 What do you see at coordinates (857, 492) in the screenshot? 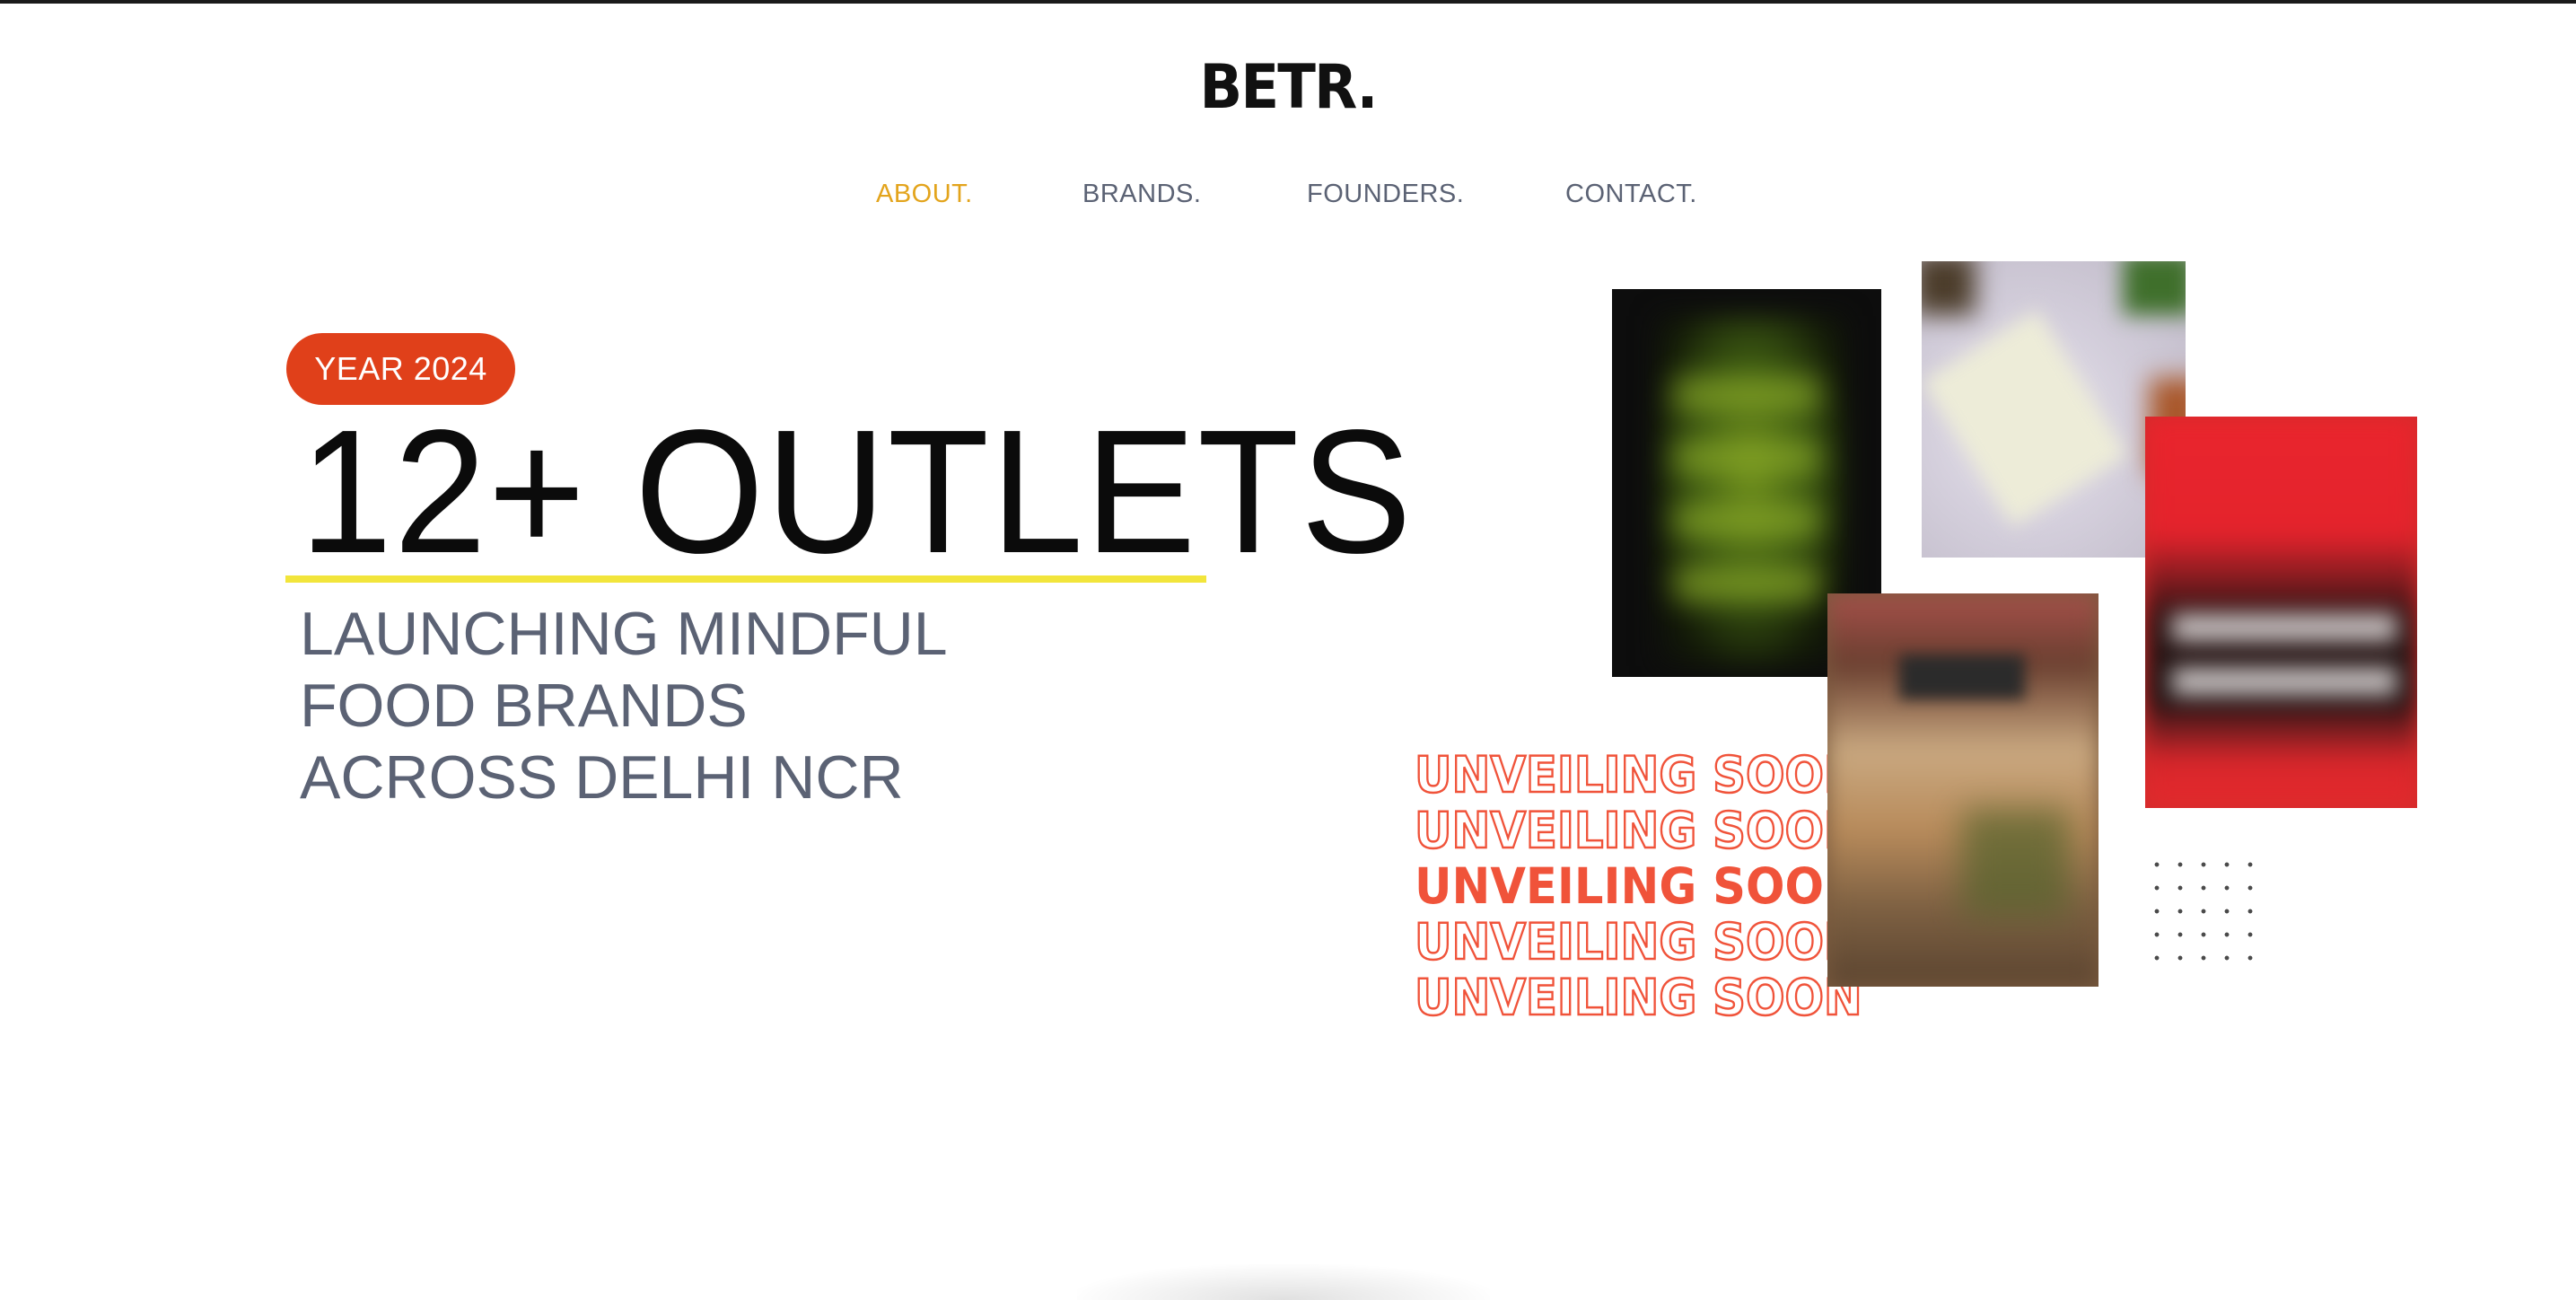
I see `hero-headline: 12+ OUTLETS` at bounding box center [857, 492].